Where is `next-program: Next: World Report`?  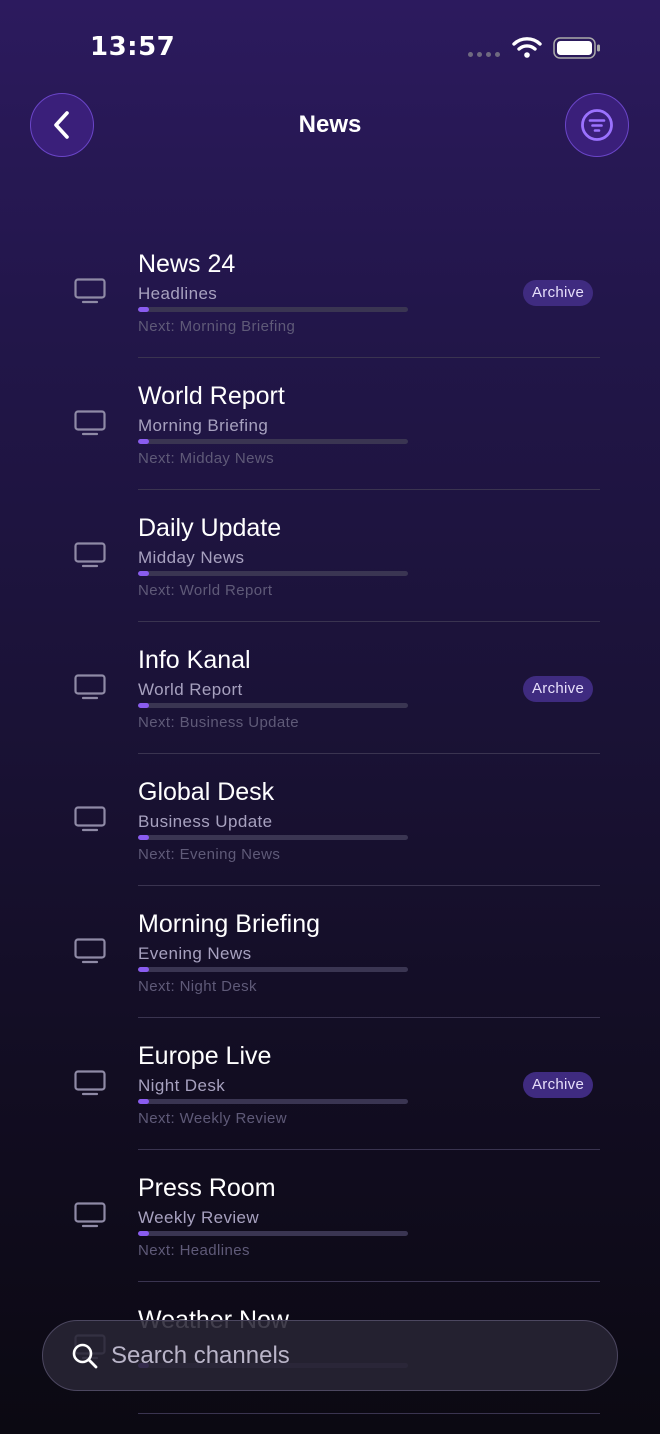
next-program: Next: World Report is located at coordinates (205, 590).